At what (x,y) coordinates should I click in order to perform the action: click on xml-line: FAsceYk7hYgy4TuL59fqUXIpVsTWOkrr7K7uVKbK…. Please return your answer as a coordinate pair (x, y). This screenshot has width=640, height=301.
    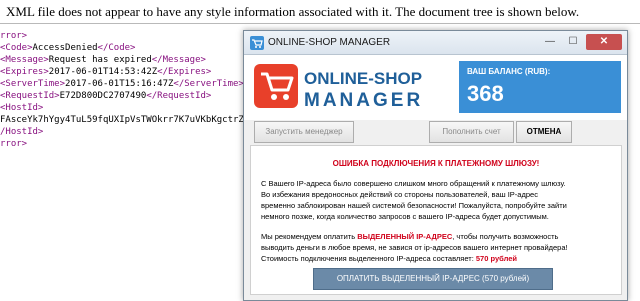
    Looking at the image, I should click on (135, 120).